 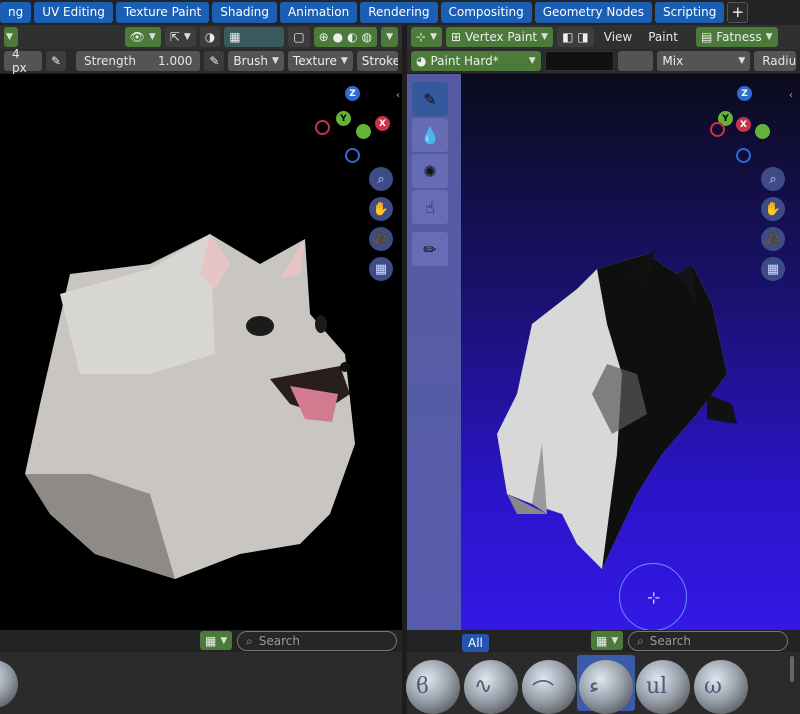 I want to click on brush-menu: Brush ▼, so click(x=256, y=61).